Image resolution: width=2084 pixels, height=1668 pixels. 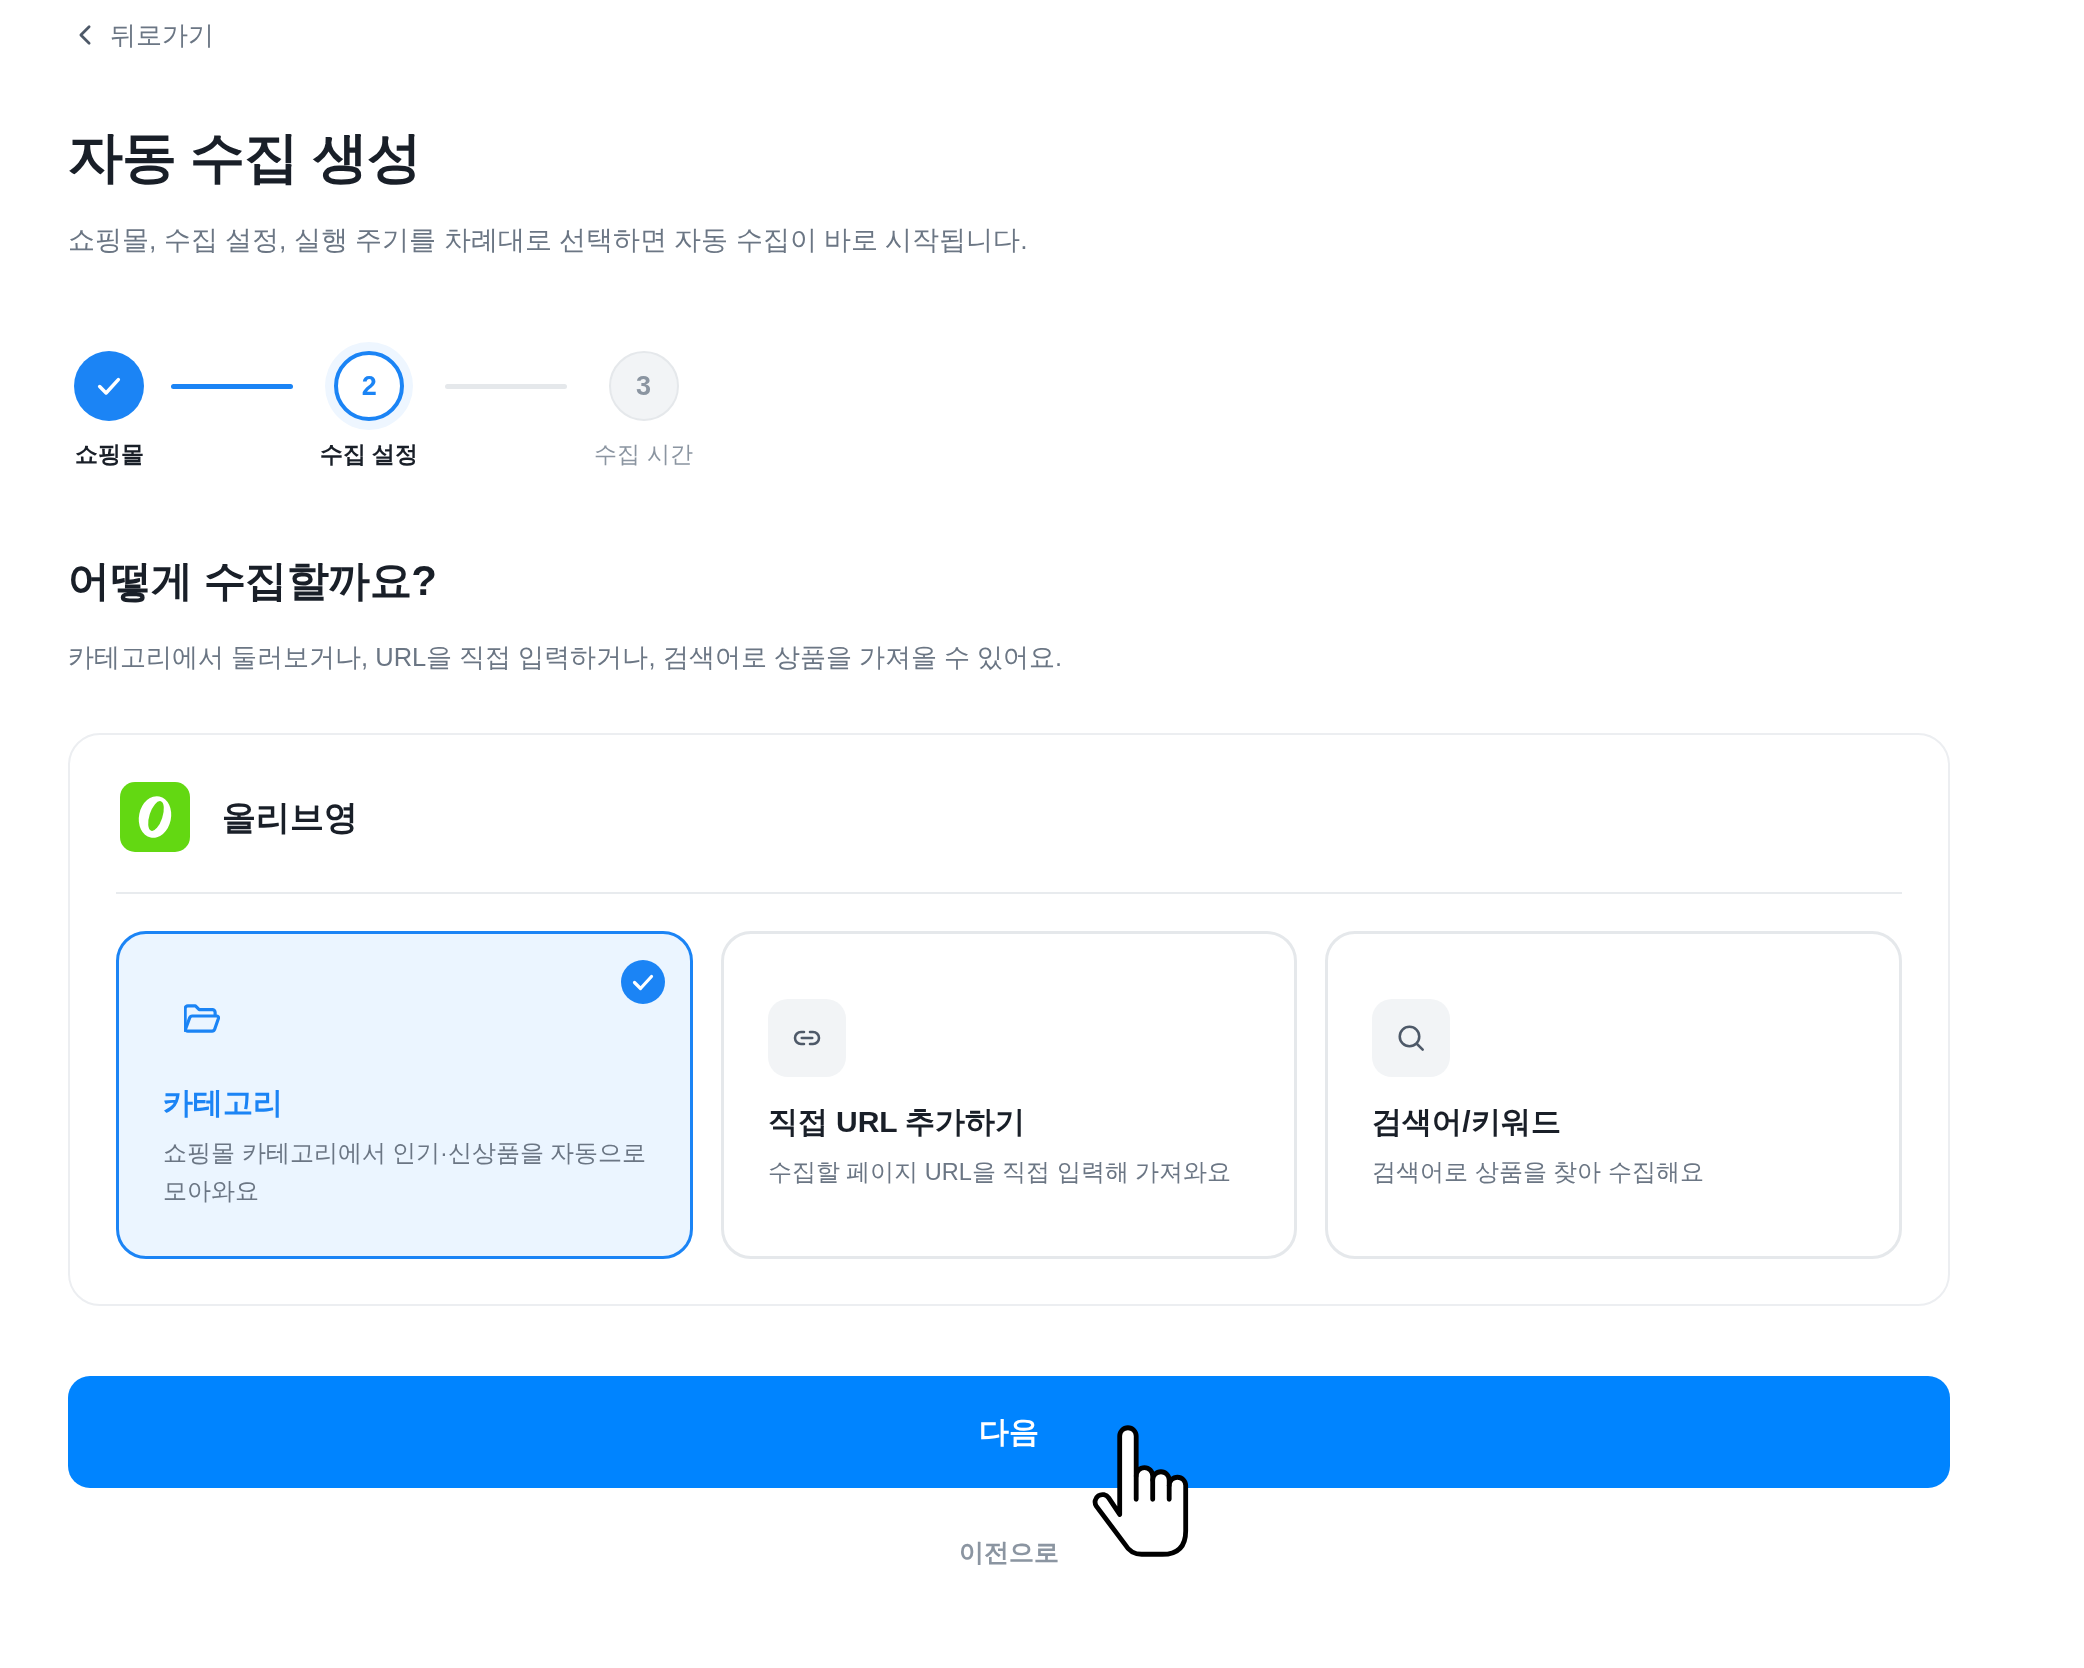 I want to click on option-description: 수집할 페이지 URL을 직접 입력해 가져와요, so click(x=999, y=1172).